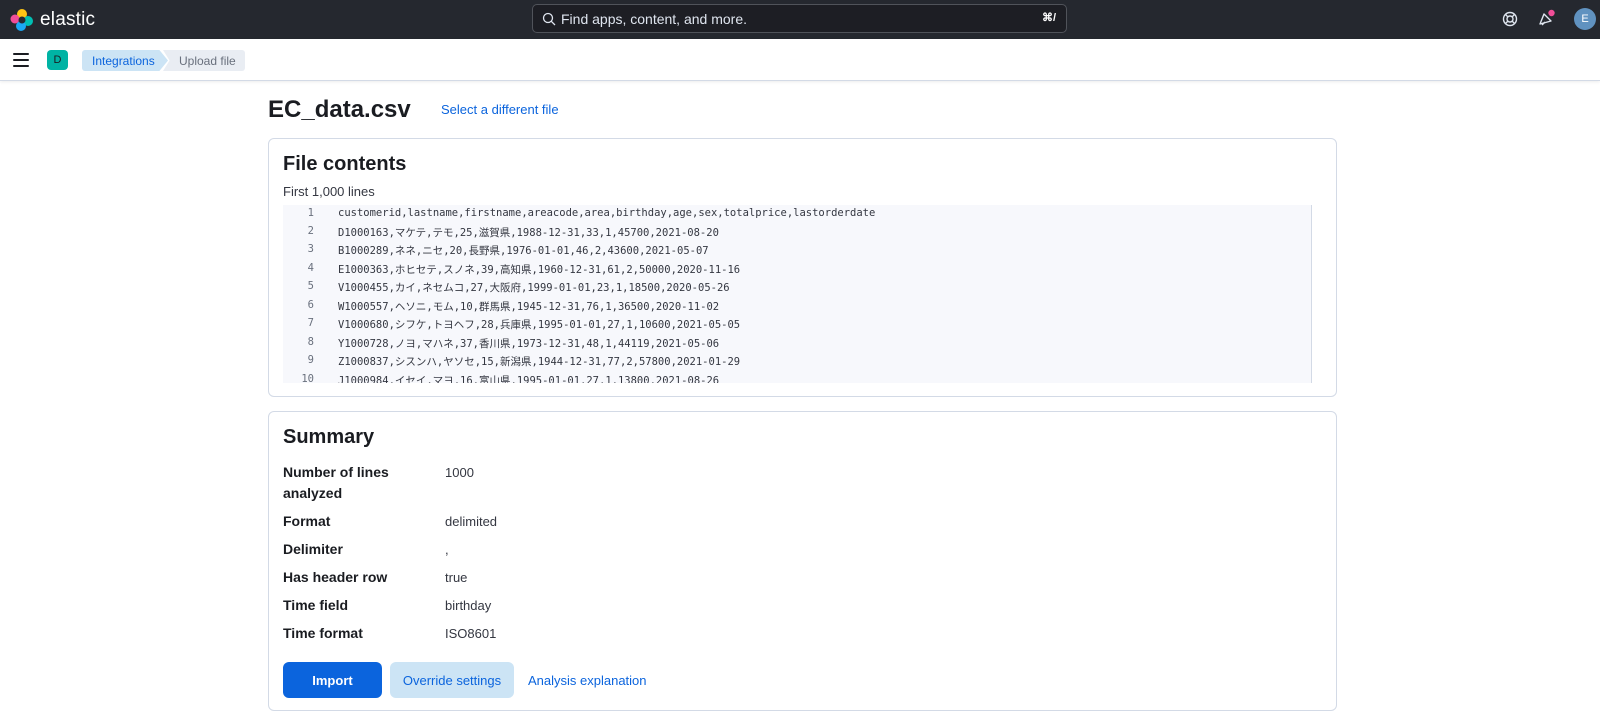 This screenshot has height=716, width=1600. I want to click on user-avatar: E, so click(1585, 19).